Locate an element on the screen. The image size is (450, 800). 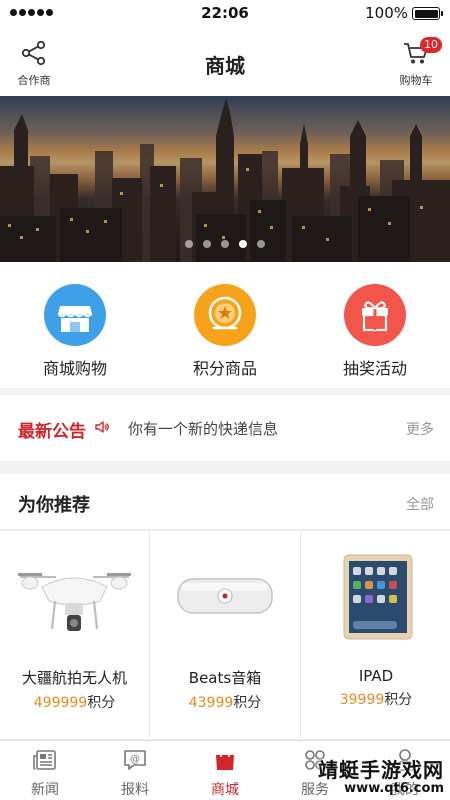
speaker-image is located at coordinates (225, 595).